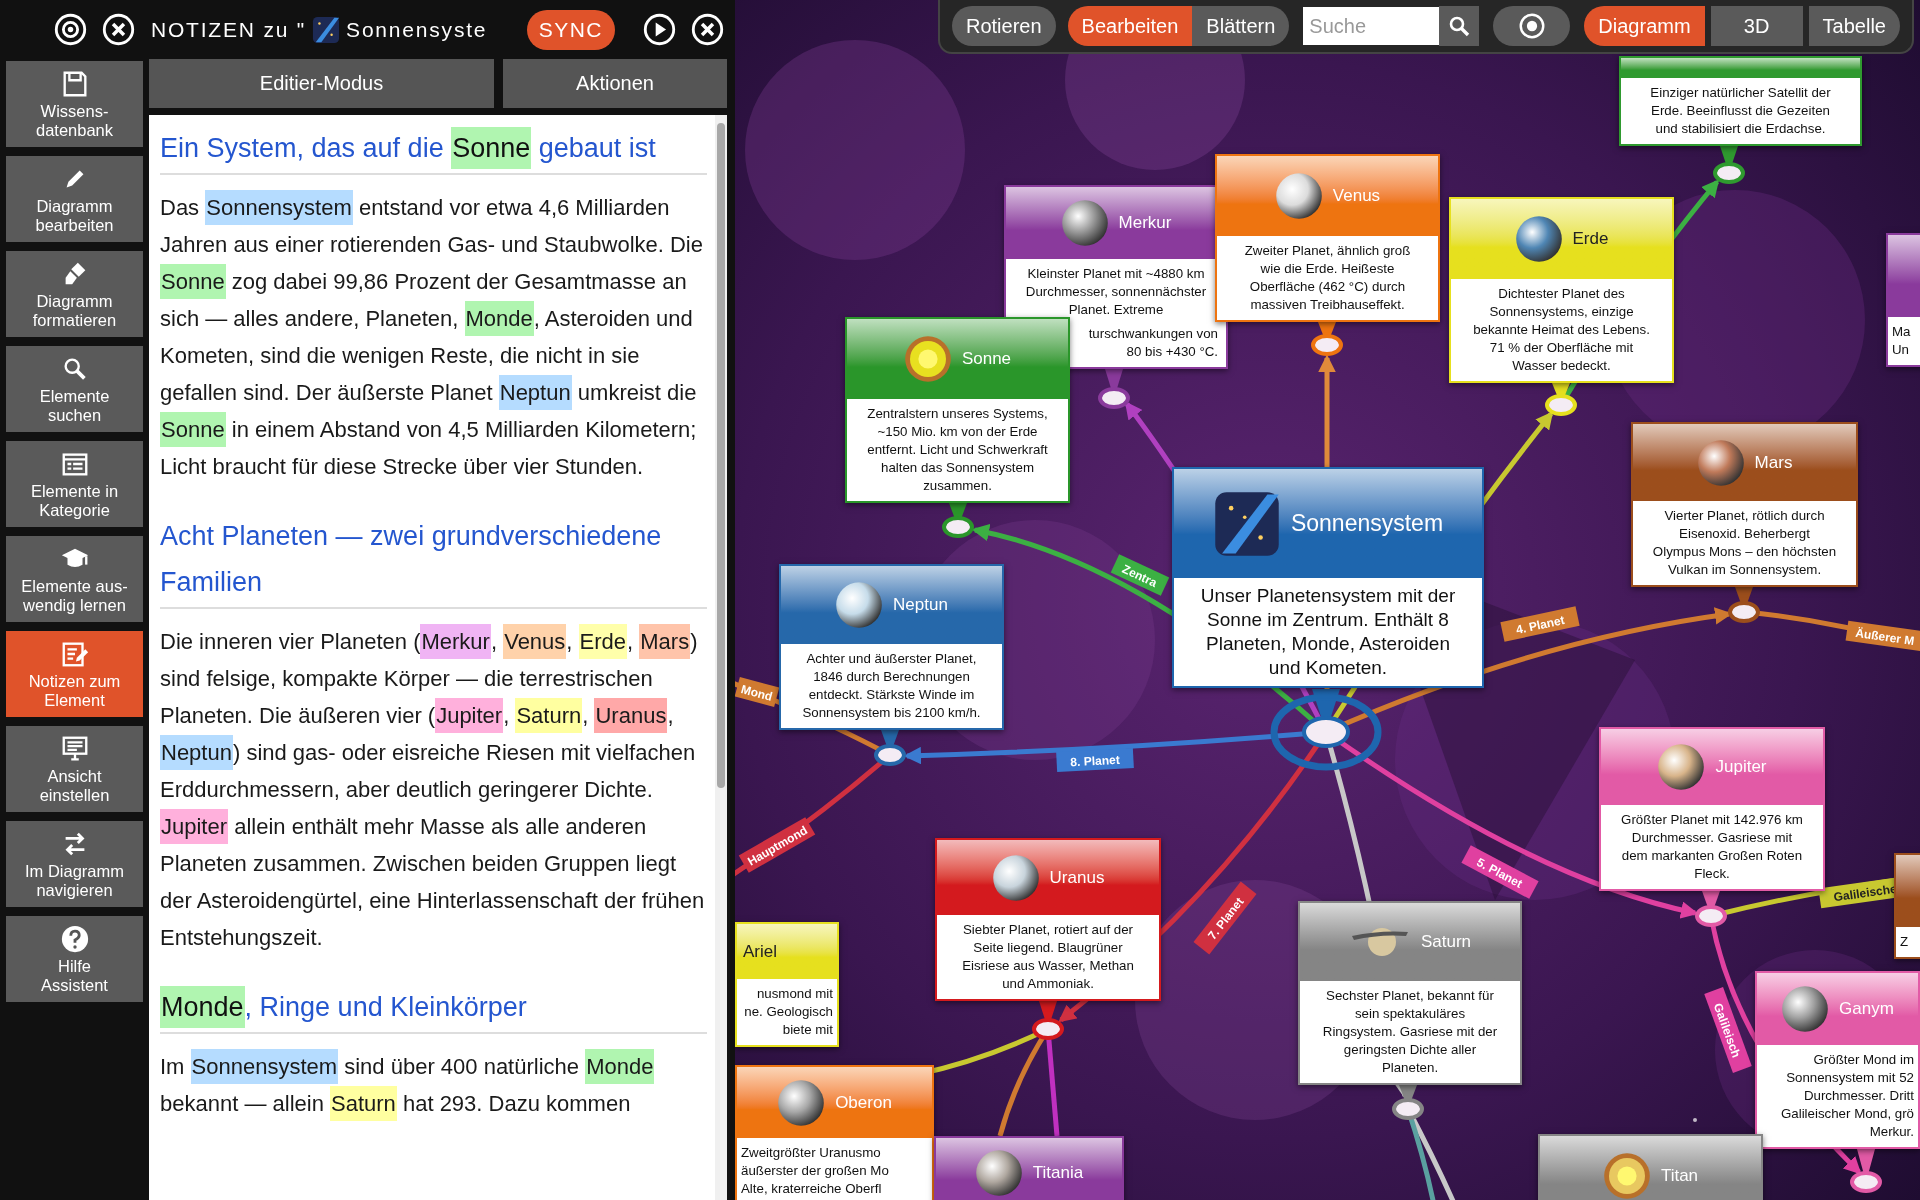  I want to click on window-title: NOTIZEN zu ", so click(229, 29).